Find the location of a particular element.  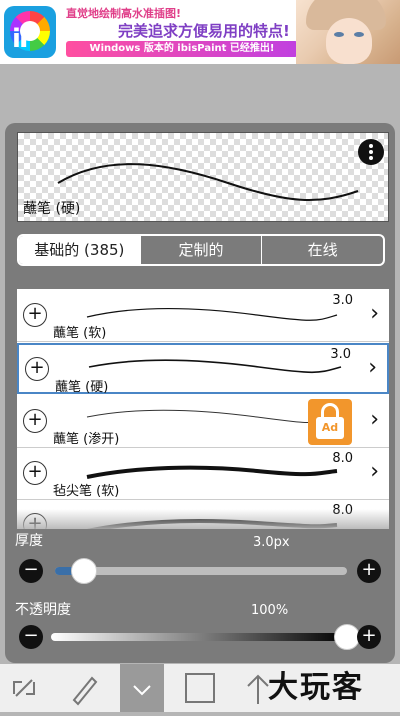

brush-row: + 3.0 蘸笔 (软) › is located at coordinates (203, 316).